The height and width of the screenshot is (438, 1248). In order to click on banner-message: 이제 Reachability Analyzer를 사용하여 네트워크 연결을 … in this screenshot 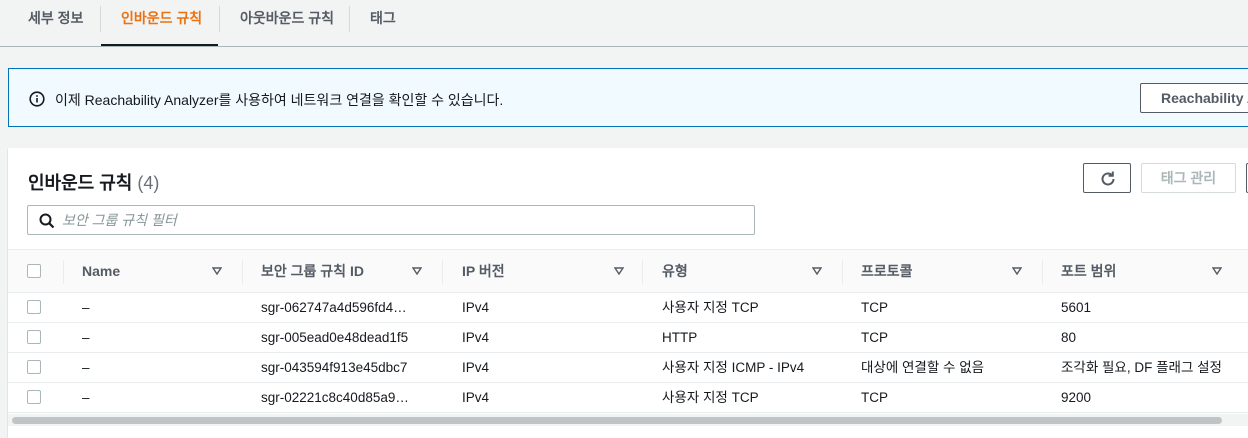, I will do `click(279, 100)`.